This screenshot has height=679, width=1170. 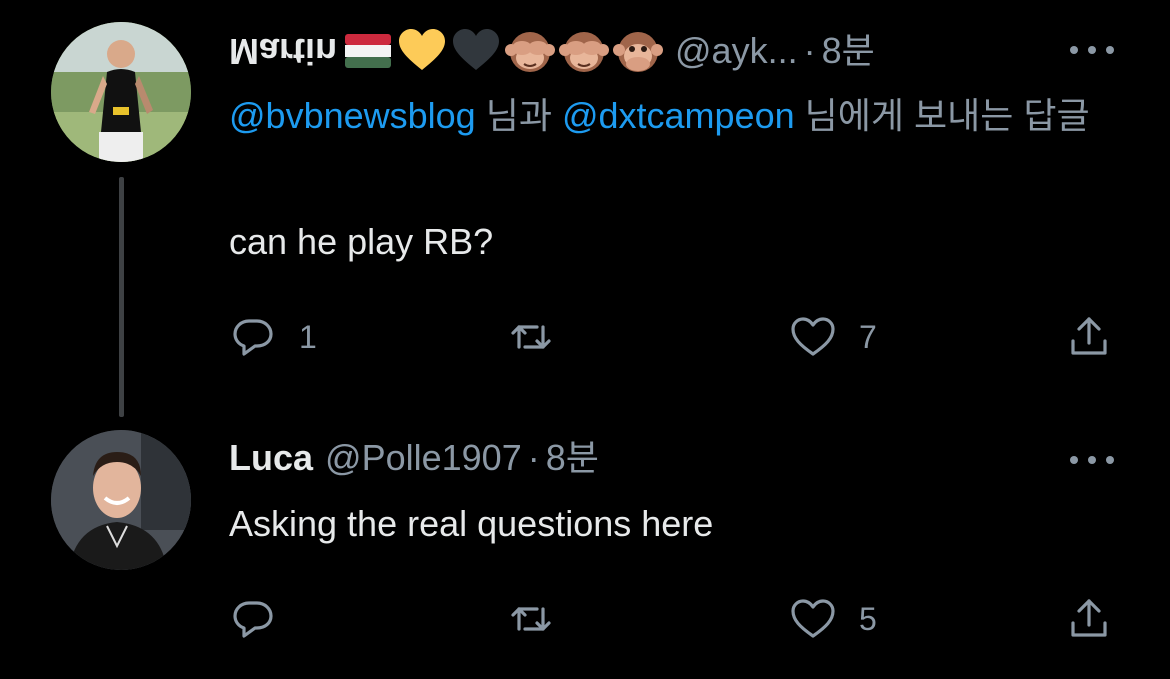 What do you see at coordinates (423, 458) in the screenshot?
I see `handle: @Polle1907` at bounding box center [423, 458].